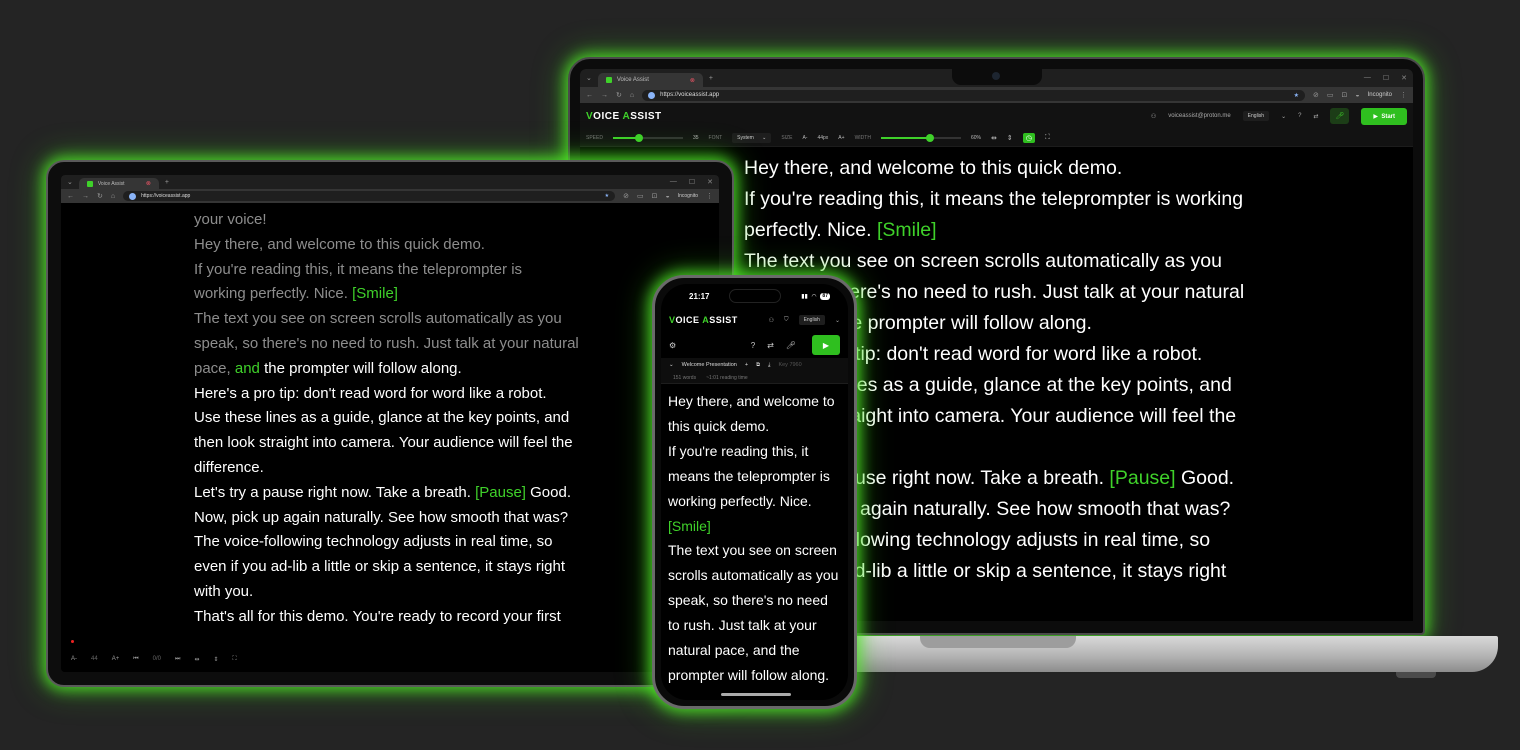 This screenshot has height=750, width=1520. What do you see at coordinates (672, 345) in the screenshot?
I see `settings-gear-icon: ⚙` at bounding box center [672, 345].